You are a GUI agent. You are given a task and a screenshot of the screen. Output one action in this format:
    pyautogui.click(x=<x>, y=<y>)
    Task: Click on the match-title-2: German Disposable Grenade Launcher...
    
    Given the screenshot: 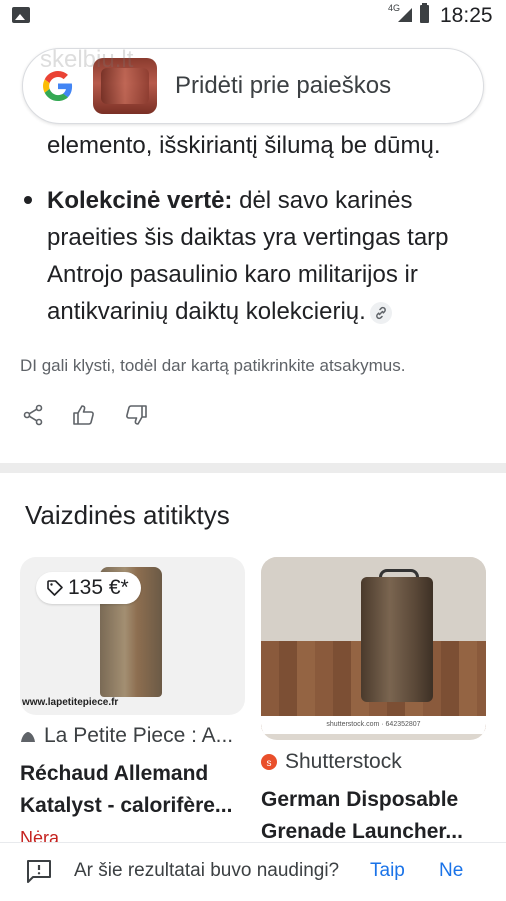 What is the action you would take?
    pyautogui.click(x=374, y=816)
    